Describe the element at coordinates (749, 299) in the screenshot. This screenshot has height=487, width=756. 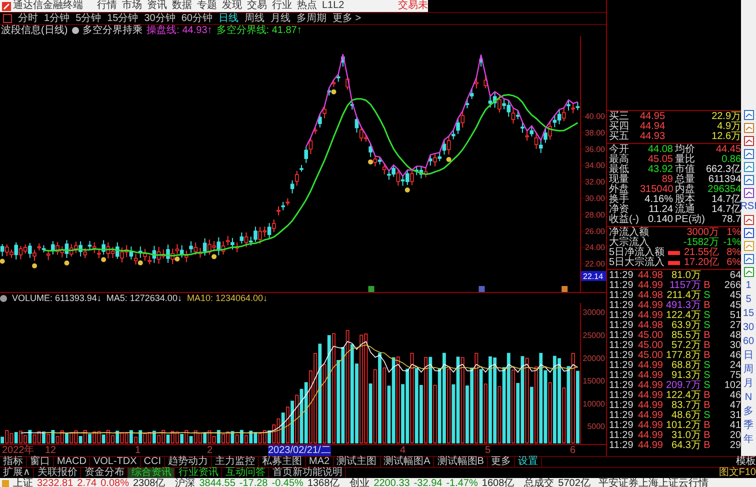
I see `period-button: 5` at that location.